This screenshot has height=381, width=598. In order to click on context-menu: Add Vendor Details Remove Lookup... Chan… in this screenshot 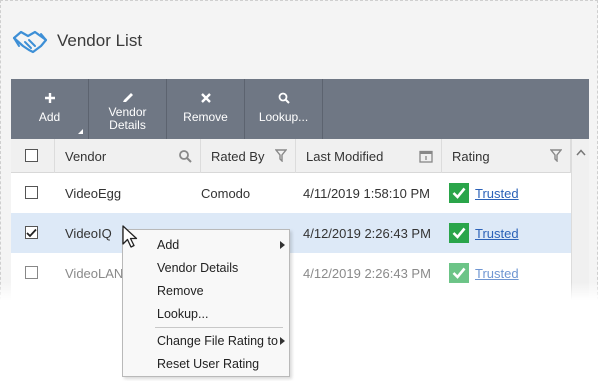, I will do `click(206, 303)`.